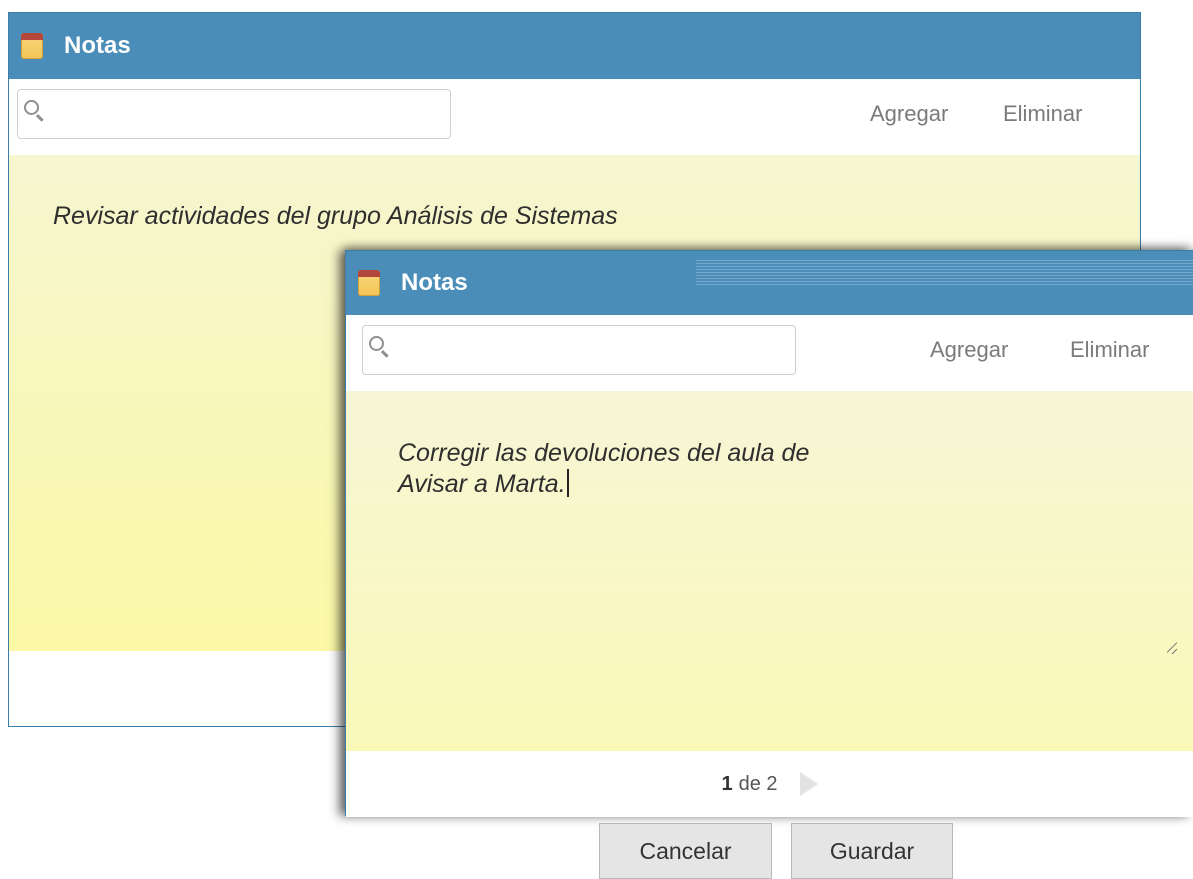 The width and height of the screenshot is (1193, 879). I want to click on note-line: Corregir las devoluciones del aula de, so click(604, 453).